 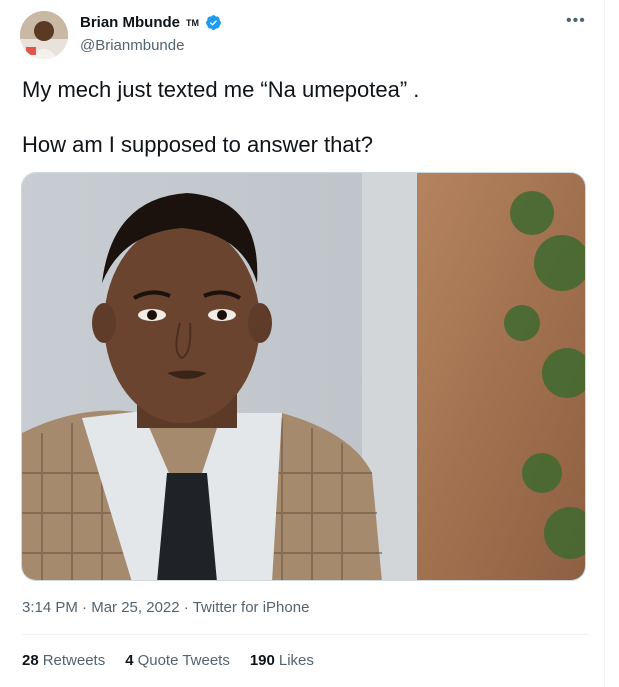 What do you see at coordinates (197, 144) in the screenshot?
I see `tweet-text-line-2: How am I supposed to answer that?` at bounding box center [197, 144].